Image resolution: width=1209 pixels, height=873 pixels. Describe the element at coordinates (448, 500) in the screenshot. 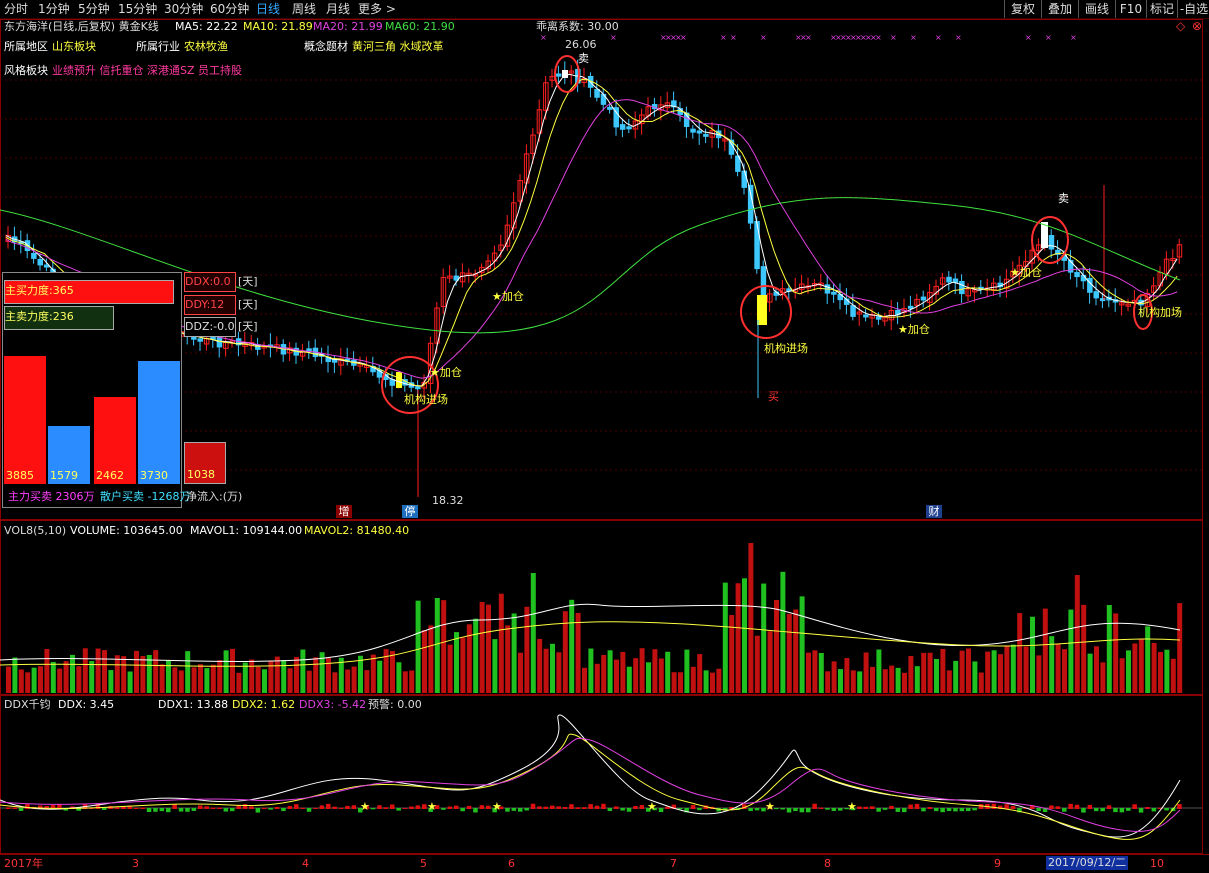

I see `low-price-label: 18.32` at that location.